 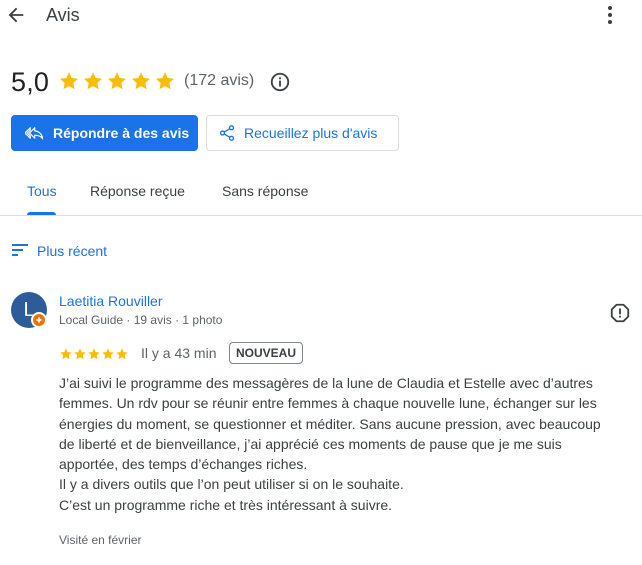 I want to click on sort-selector: Plus récent, so click(x=72, y=251).